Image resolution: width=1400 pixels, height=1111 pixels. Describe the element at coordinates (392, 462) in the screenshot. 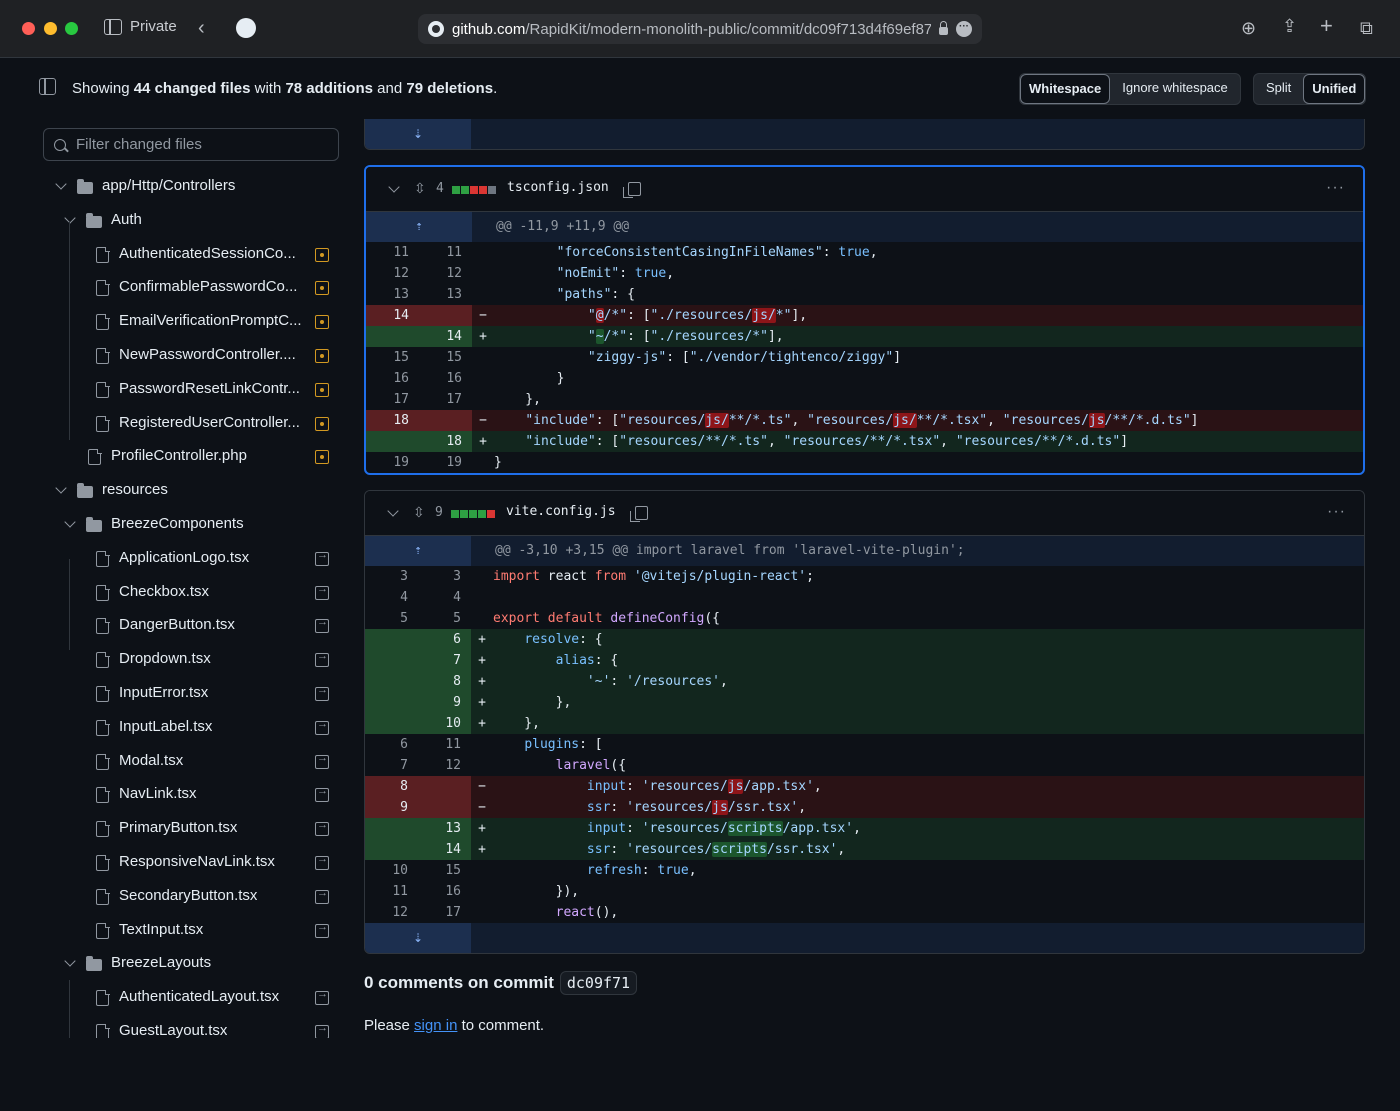

I see `old-line-number: 19` at that location.